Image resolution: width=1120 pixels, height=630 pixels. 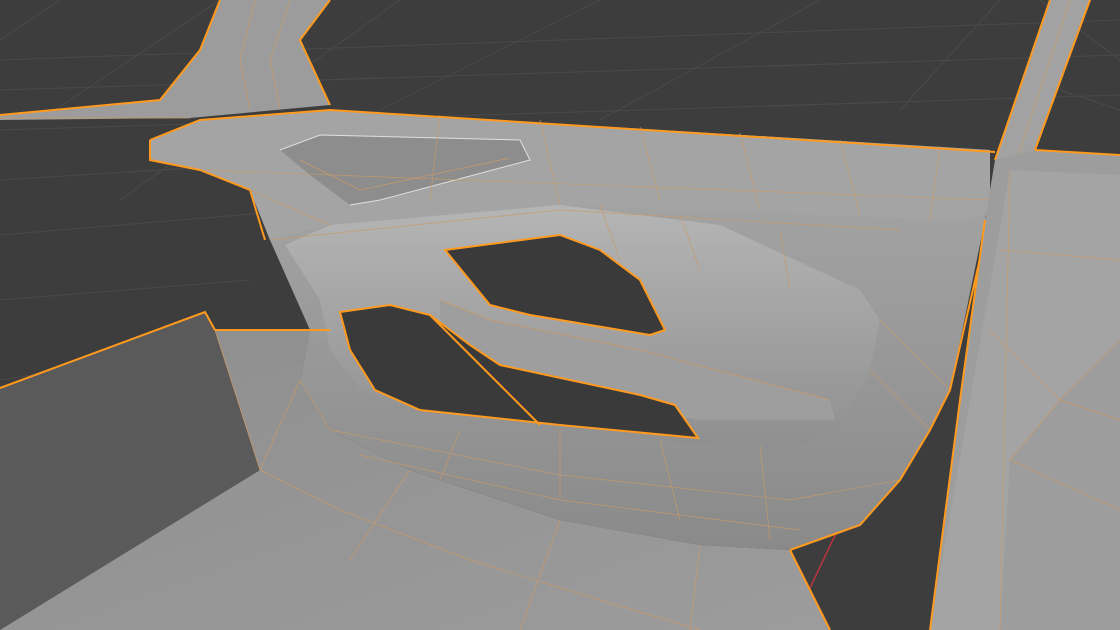 What do you see at coordinates (165, 60) in the screenshot?
I see `a-pillar` at bounding box center [165, 60].